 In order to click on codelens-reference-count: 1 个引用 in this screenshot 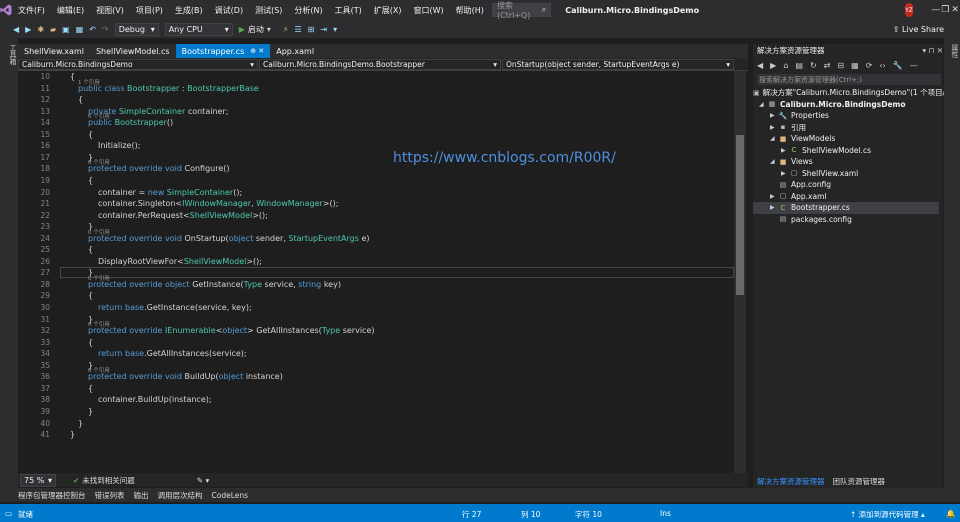, I will do `click(89, 82)`.